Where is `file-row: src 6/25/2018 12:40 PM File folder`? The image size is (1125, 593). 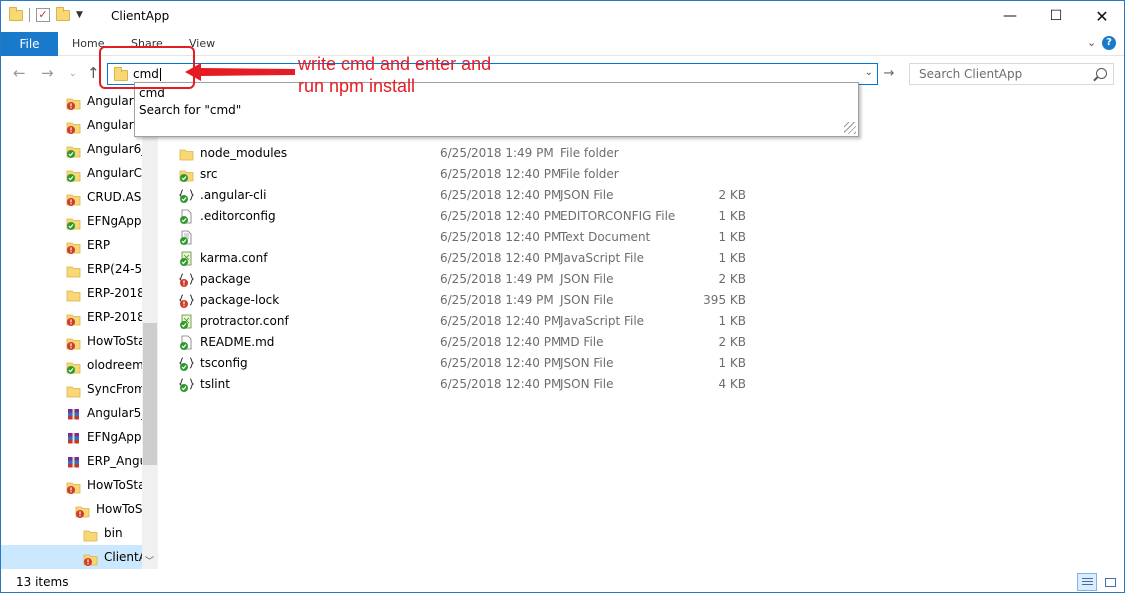
file-row: src 6/25/2018 12:40 PM File folder is located at coordinates (461, 174).